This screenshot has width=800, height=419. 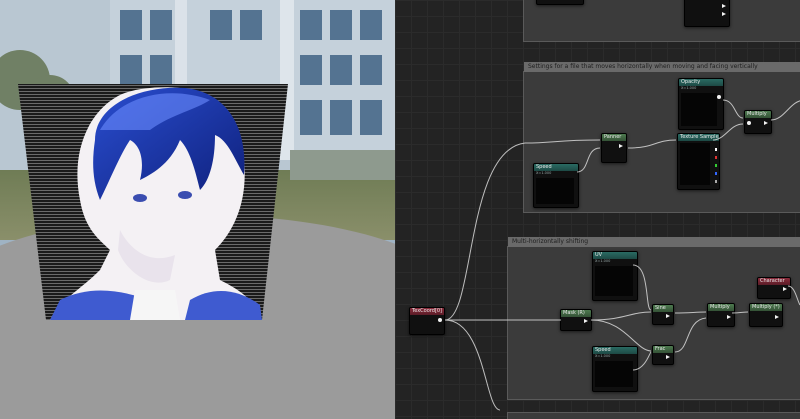 What do you see at coordinates (556, 185) in the screenshot?
I see `node-speed: Speed X=1.000` at bounding box center [556, 185].